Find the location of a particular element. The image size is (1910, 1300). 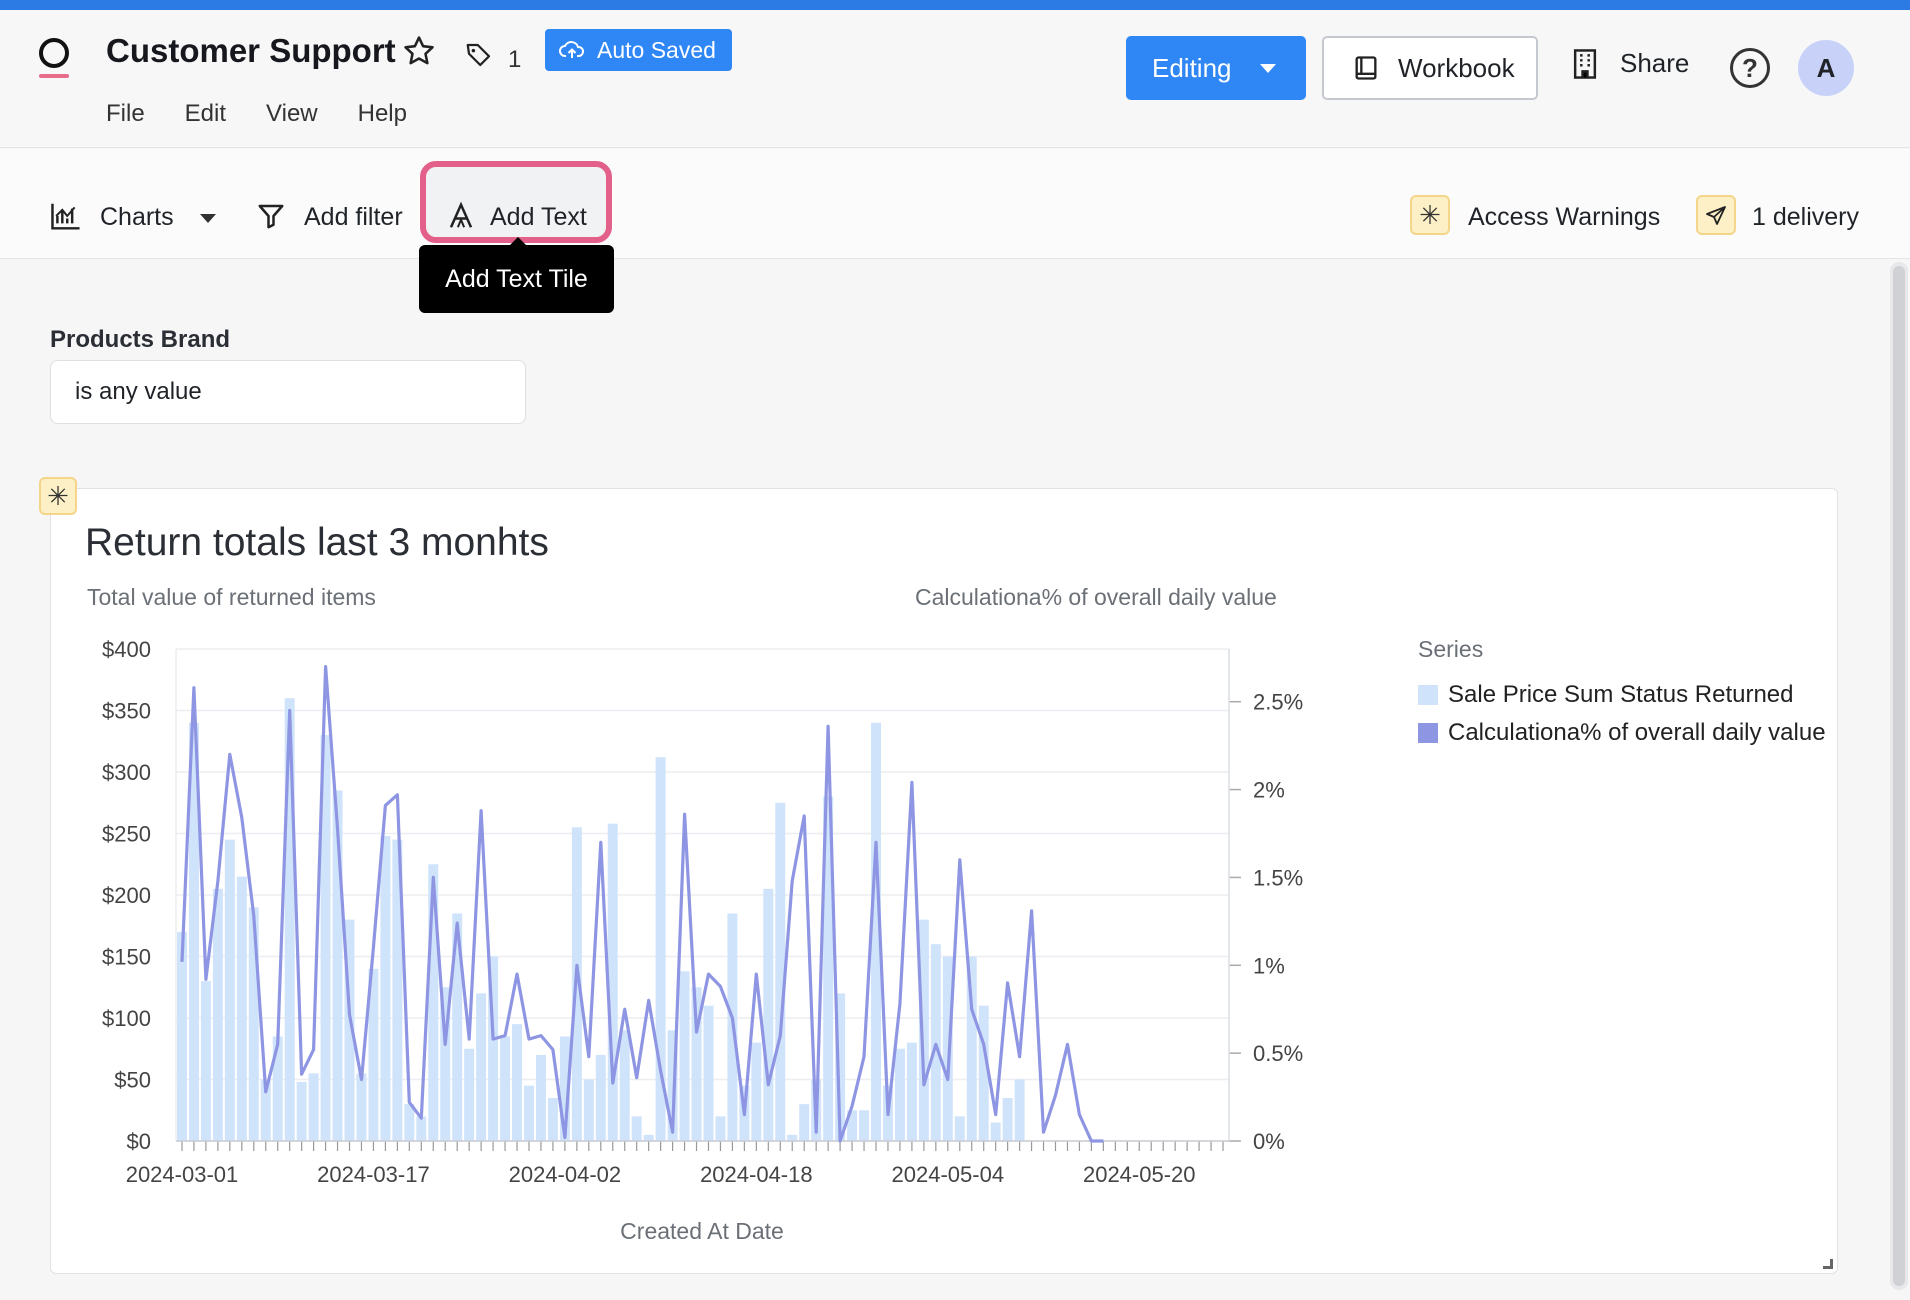

legend-title: Series is located at coordinates (1450, 649).